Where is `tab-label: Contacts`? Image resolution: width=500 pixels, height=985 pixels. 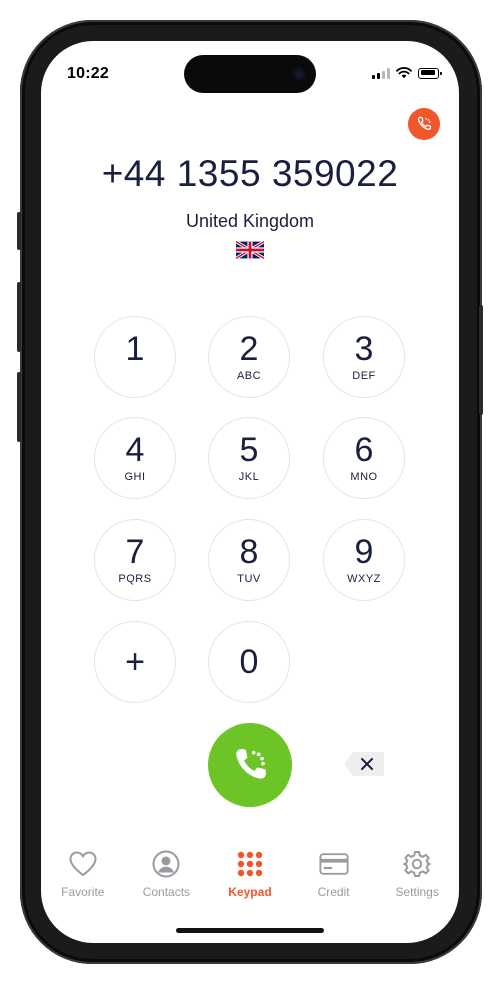
tab-label: Contacts is located at coordinates (166, 892).